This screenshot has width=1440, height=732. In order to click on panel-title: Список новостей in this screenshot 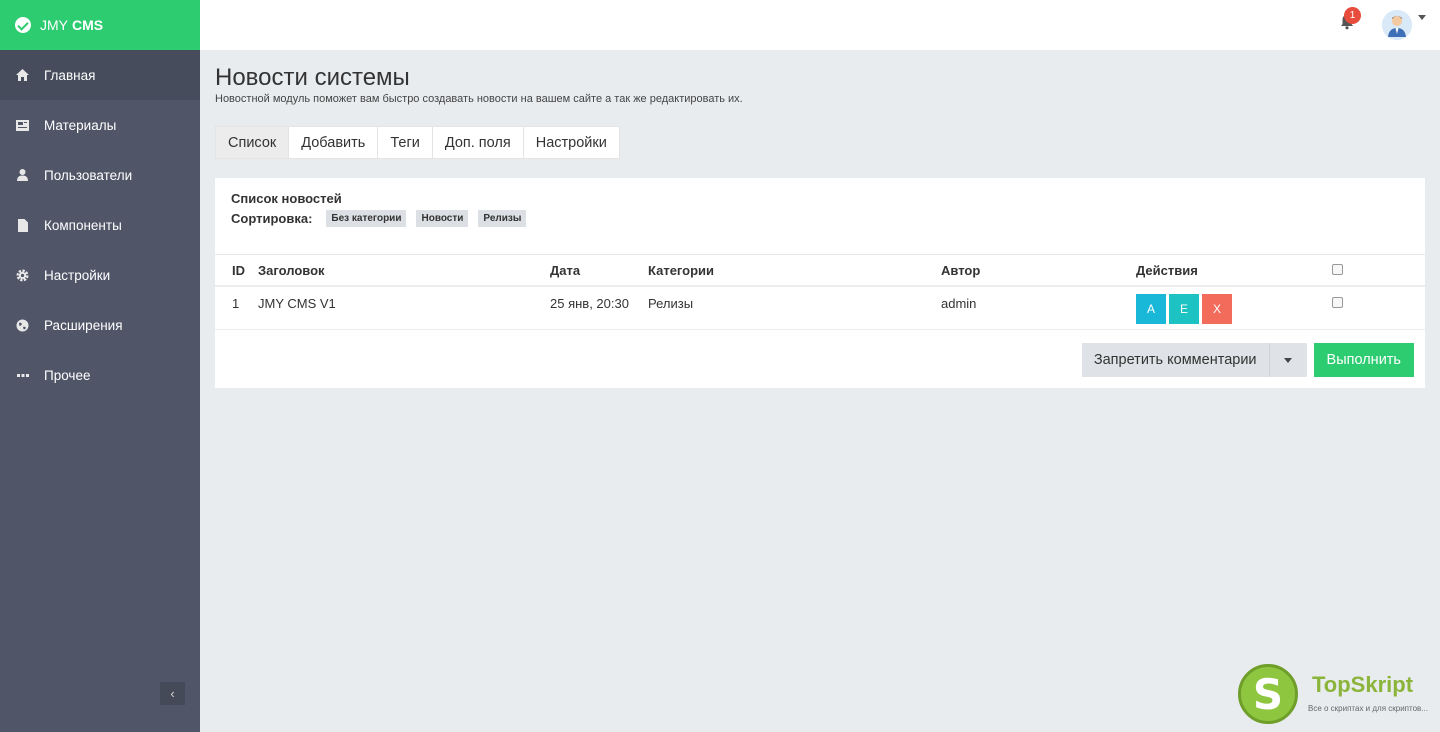, I will do `click(286, 198)`.